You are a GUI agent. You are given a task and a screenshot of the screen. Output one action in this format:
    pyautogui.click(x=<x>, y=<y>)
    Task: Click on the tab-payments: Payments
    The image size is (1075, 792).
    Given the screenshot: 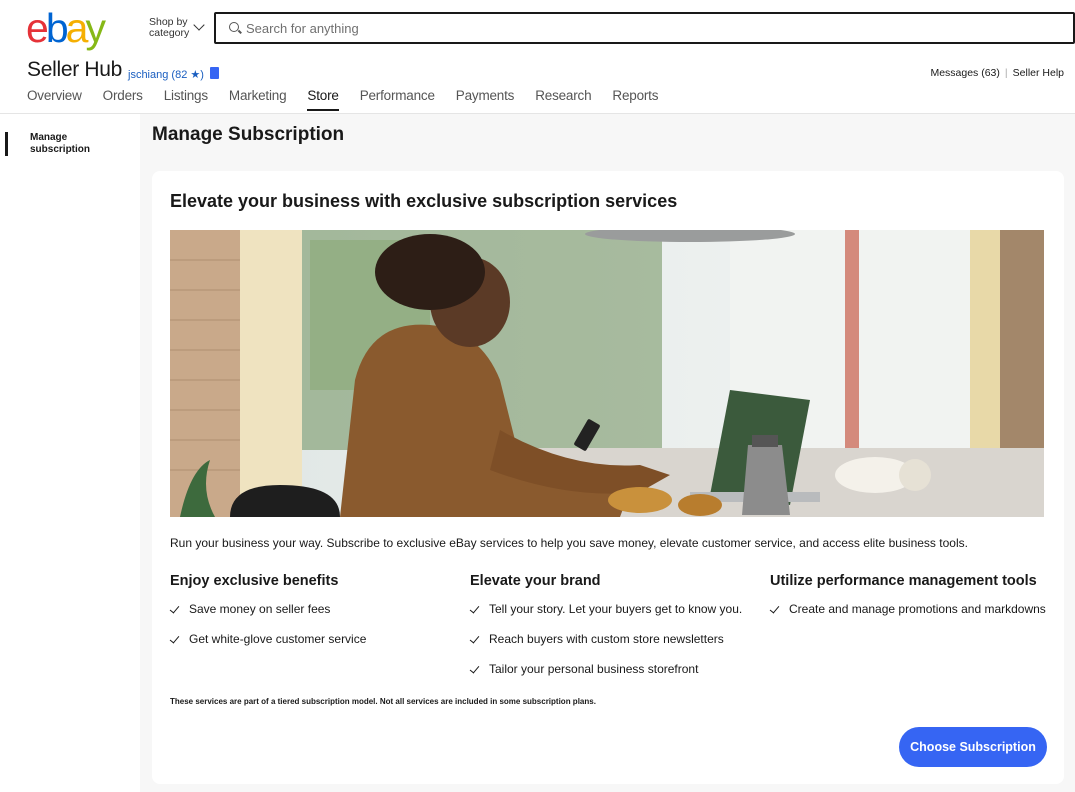 What is the action you would take?
    pyautogui.click(x=485, y=98)
    